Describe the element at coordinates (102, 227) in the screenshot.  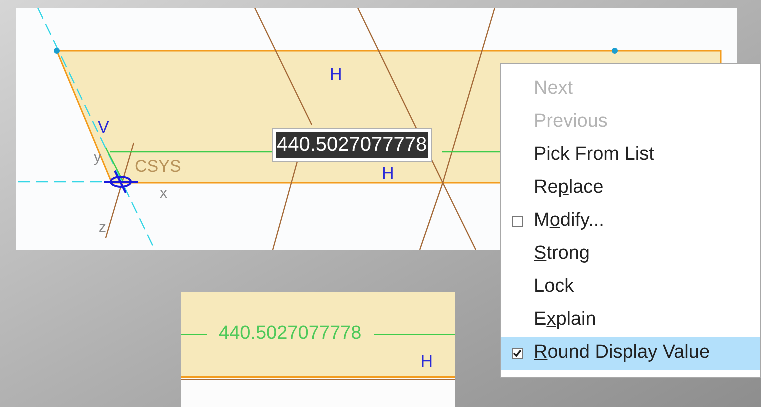
I see `axis-label: z` at that location.